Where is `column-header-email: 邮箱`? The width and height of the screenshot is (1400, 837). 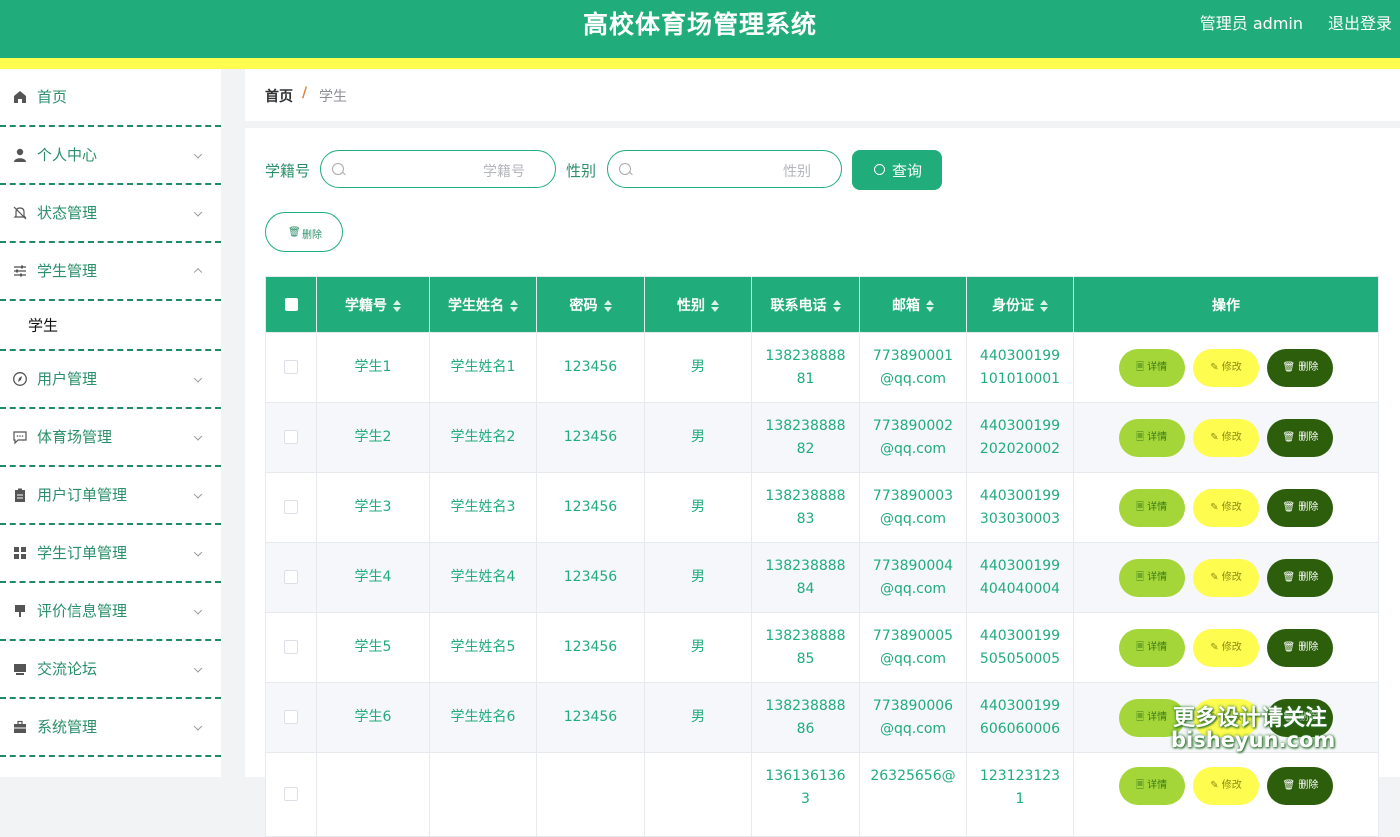
column-header-email: 邮箱 is located at coordinates (913, 304).